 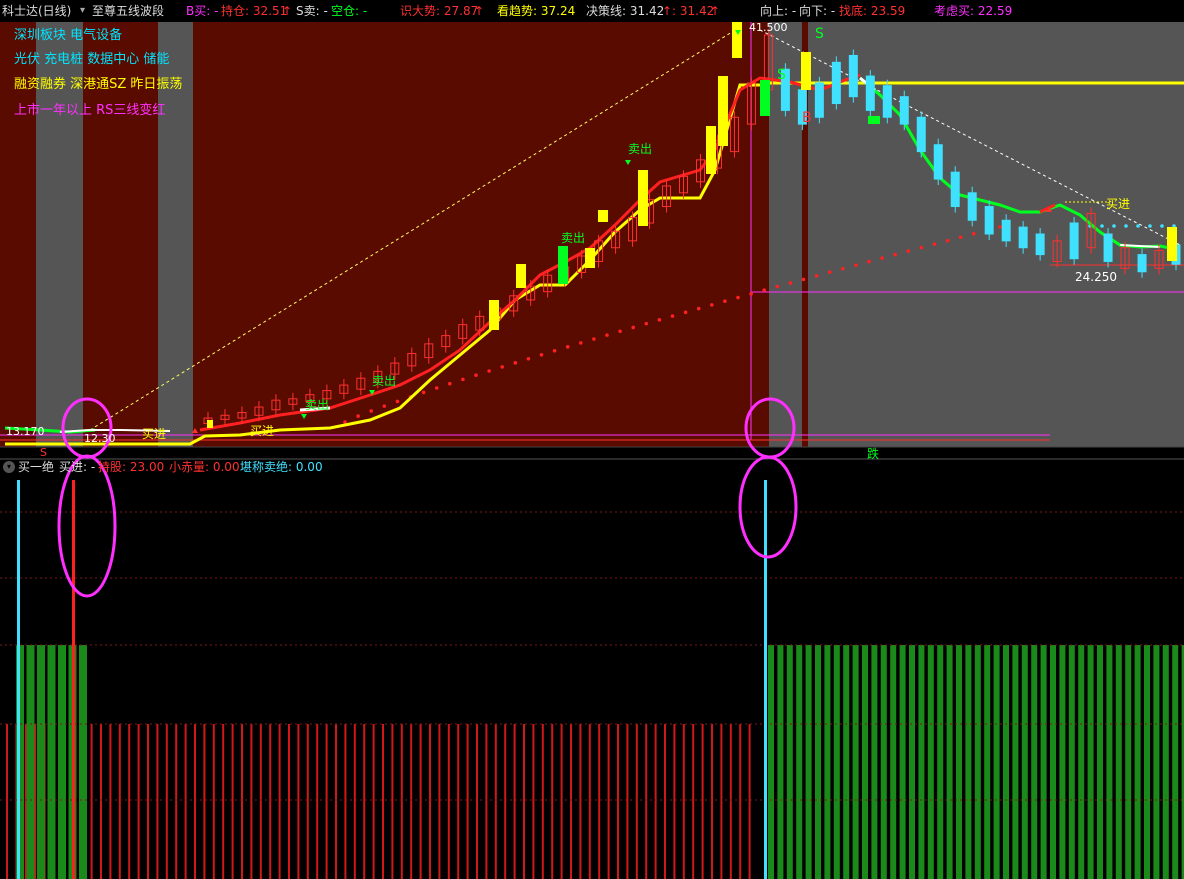 What do you see at coordinates (36, 467) in the screenshot?
I see `indicator-title: 买一绝` at bounding box center [36, 467].